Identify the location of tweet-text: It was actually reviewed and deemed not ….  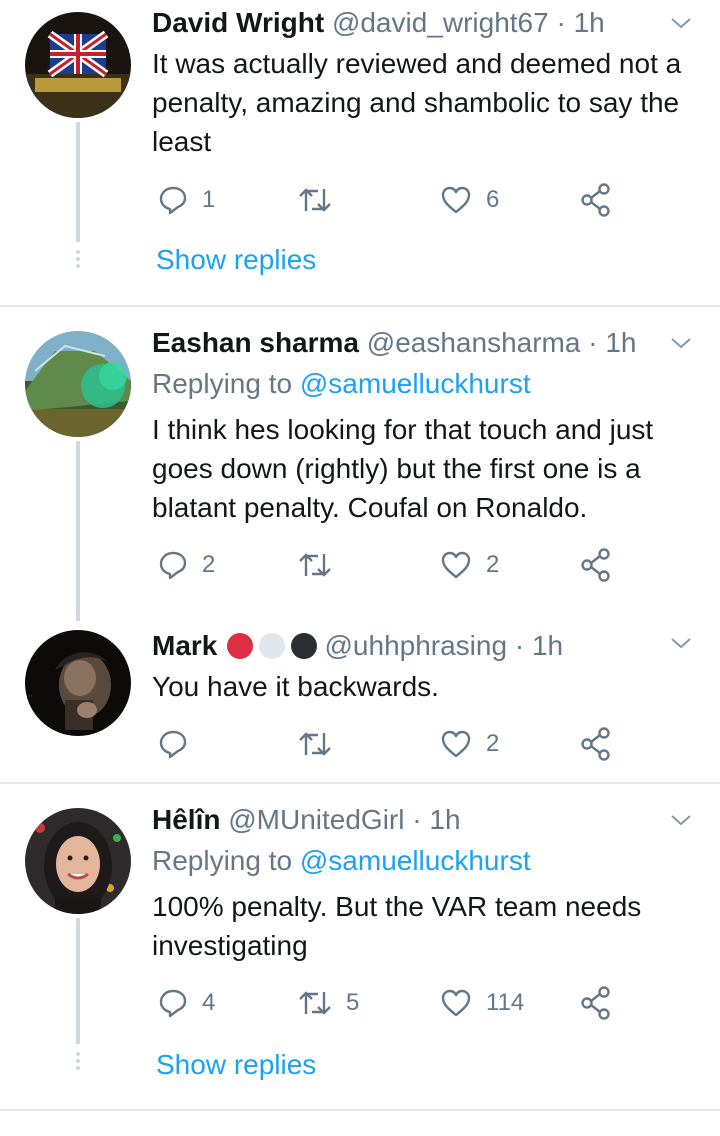
(417, 102).